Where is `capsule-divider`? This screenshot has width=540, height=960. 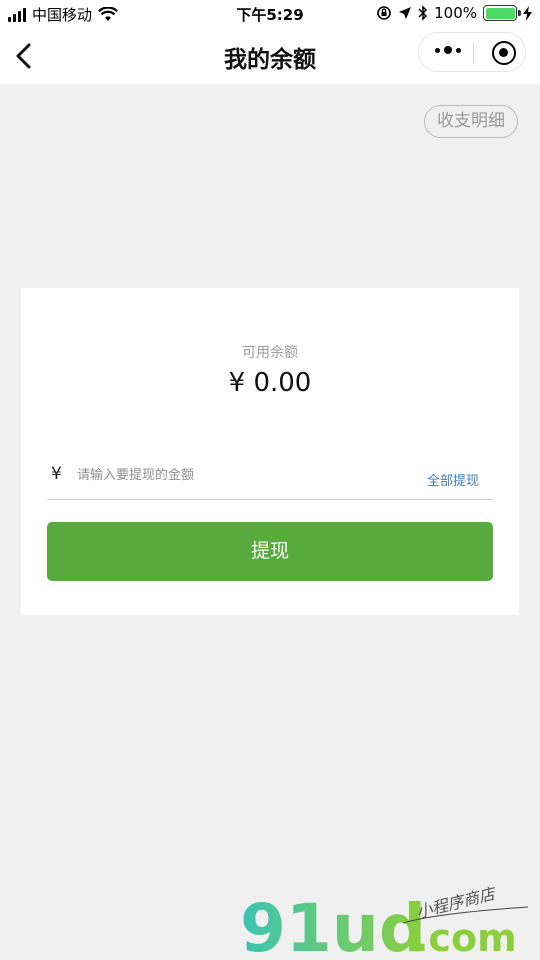 capsule-divider is located at coordinates (473, 53).